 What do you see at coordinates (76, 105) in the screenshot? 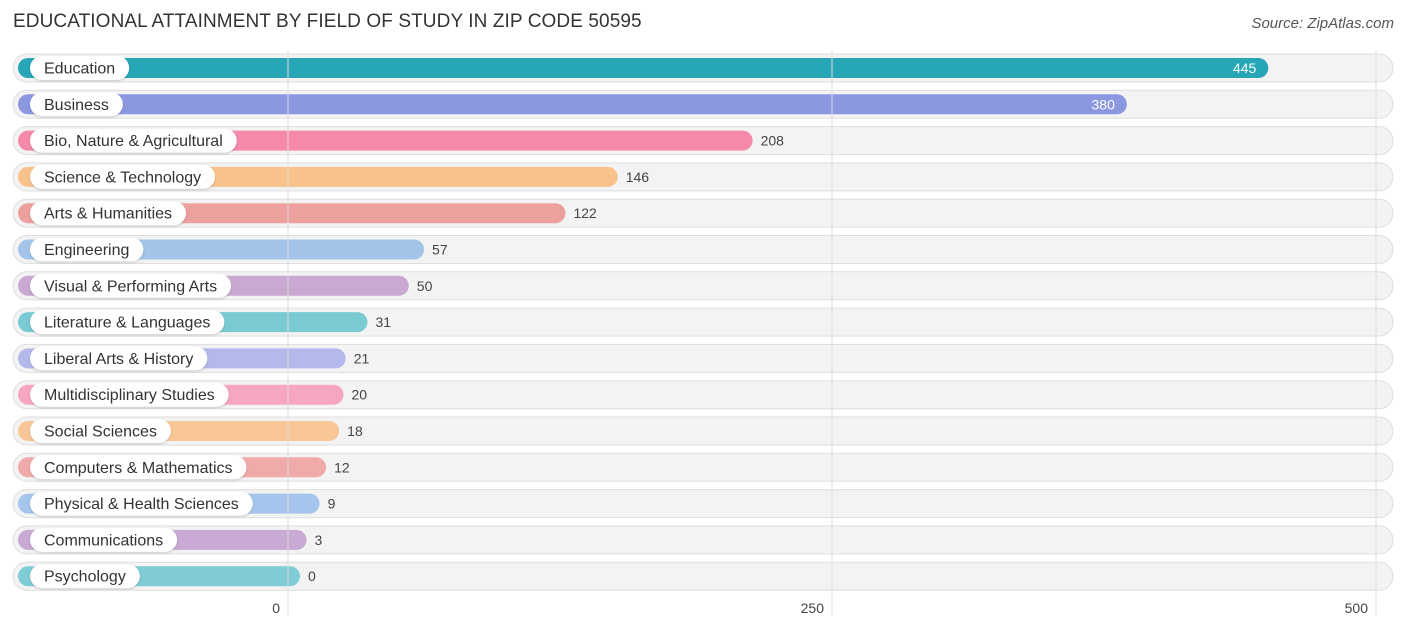
I see `category-label: Business` at bounding box center [76, 105].